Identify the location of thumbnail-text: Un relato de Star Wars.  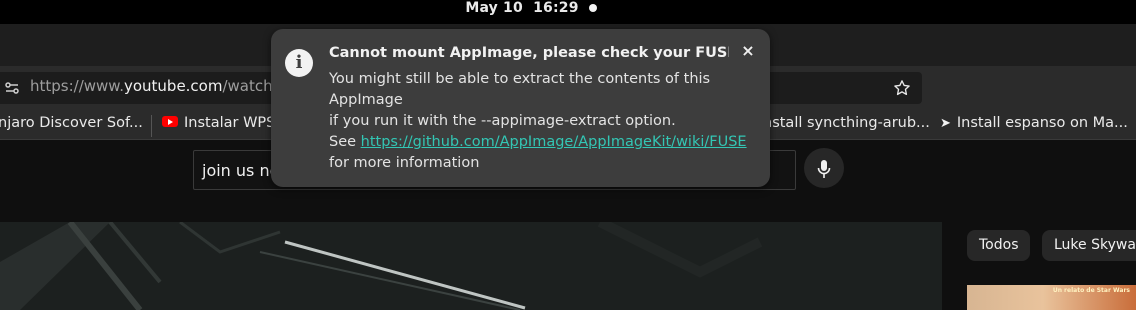
(1091, 290).